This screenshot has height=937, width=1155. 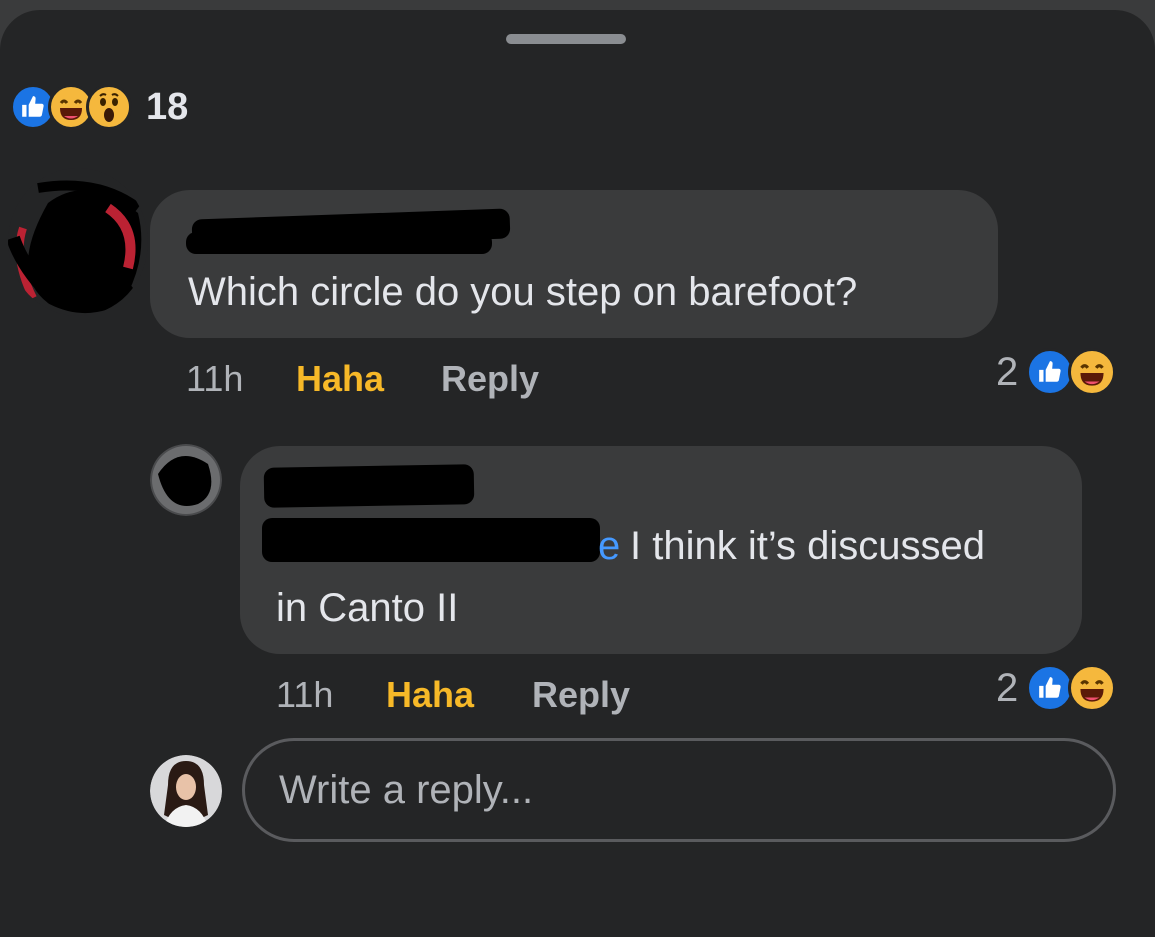 I want to click on reply-input, so click(x=679, y=790).